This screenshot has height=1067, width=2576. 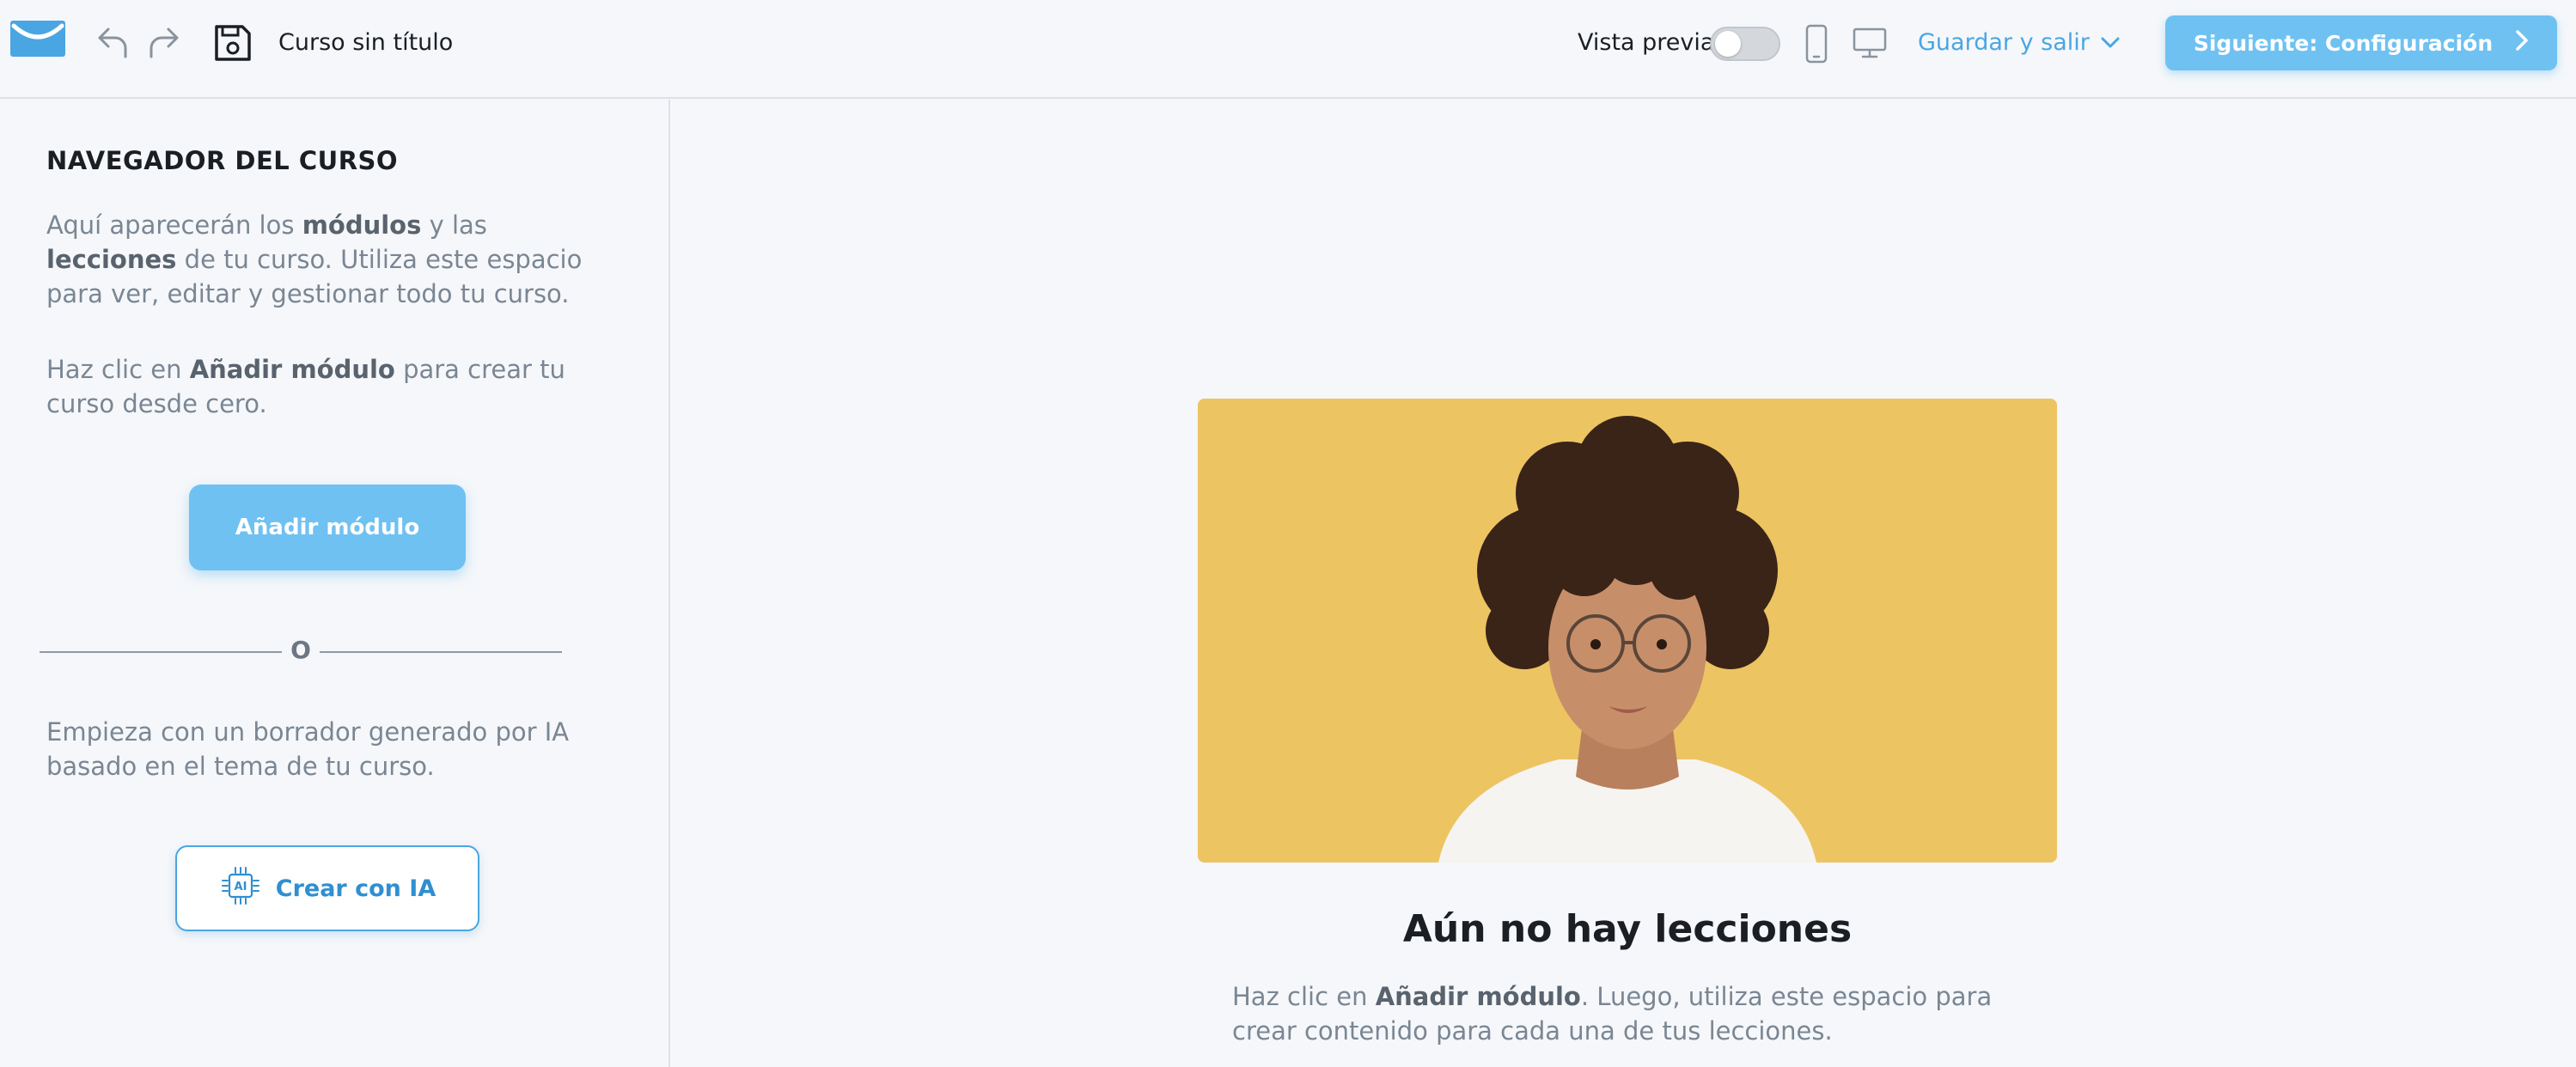 What do you see at coordinates (2522, 43) in the screenshot?
I see `chevron-right-icon` at bounding box center [2522, 43].